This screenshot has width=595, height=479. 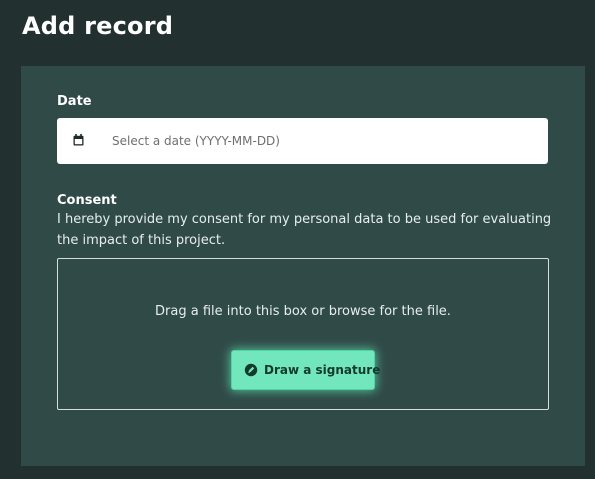 I want to click on date-field, so click(x=302, y=141).